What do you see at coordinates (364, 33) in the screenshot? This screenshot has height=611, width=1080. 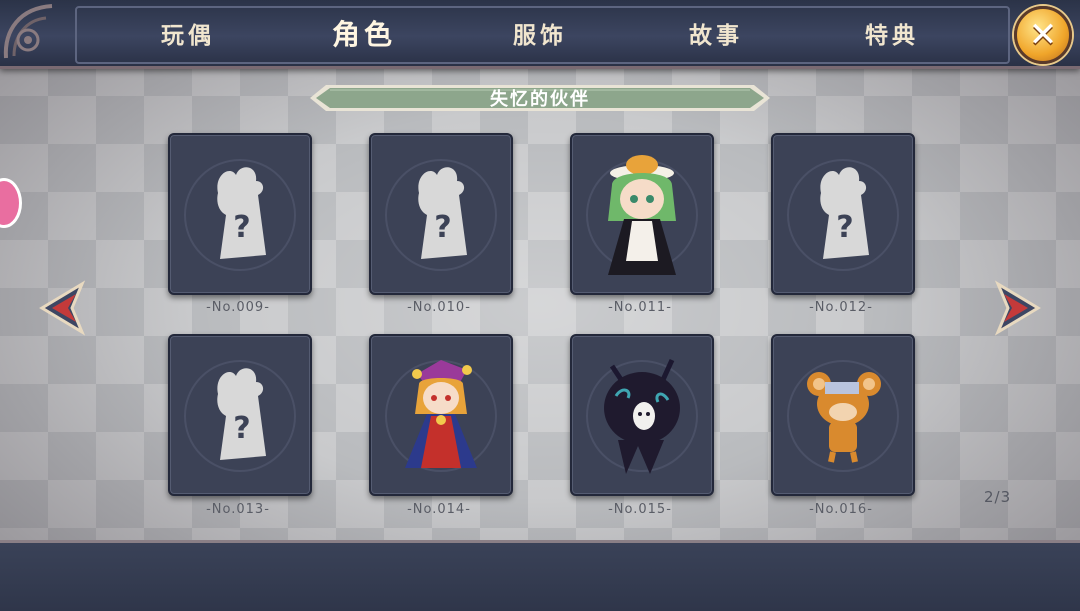 I see `tab-characters: 角色` at bounding box center [364, 33].